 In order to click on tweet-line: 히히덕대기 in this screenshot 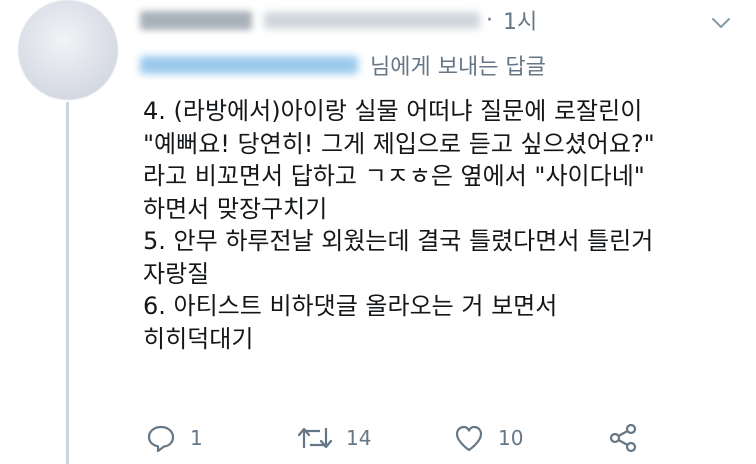, I will do `click(198, 338)`.